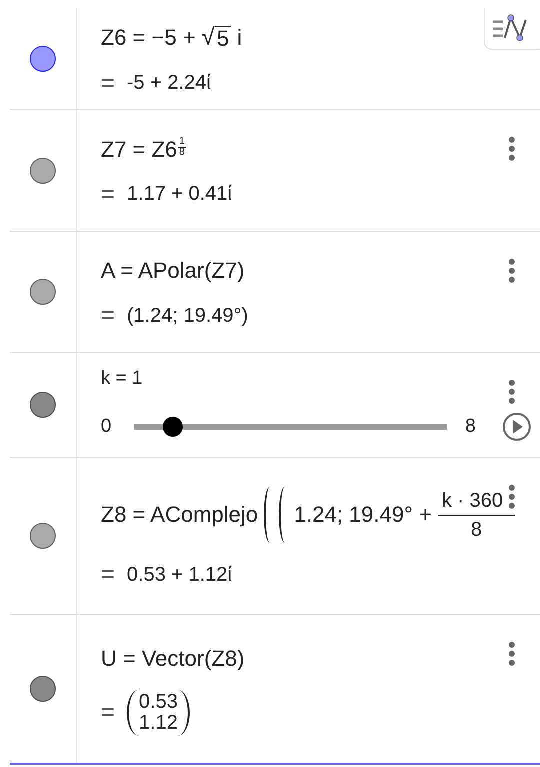 Image resolution: width=540 pixels, height=767 pixels. Describe the element at coordinates (171, 36) in the screenshot. I see `formula: Z6 = −5 + √5 i` at that location.